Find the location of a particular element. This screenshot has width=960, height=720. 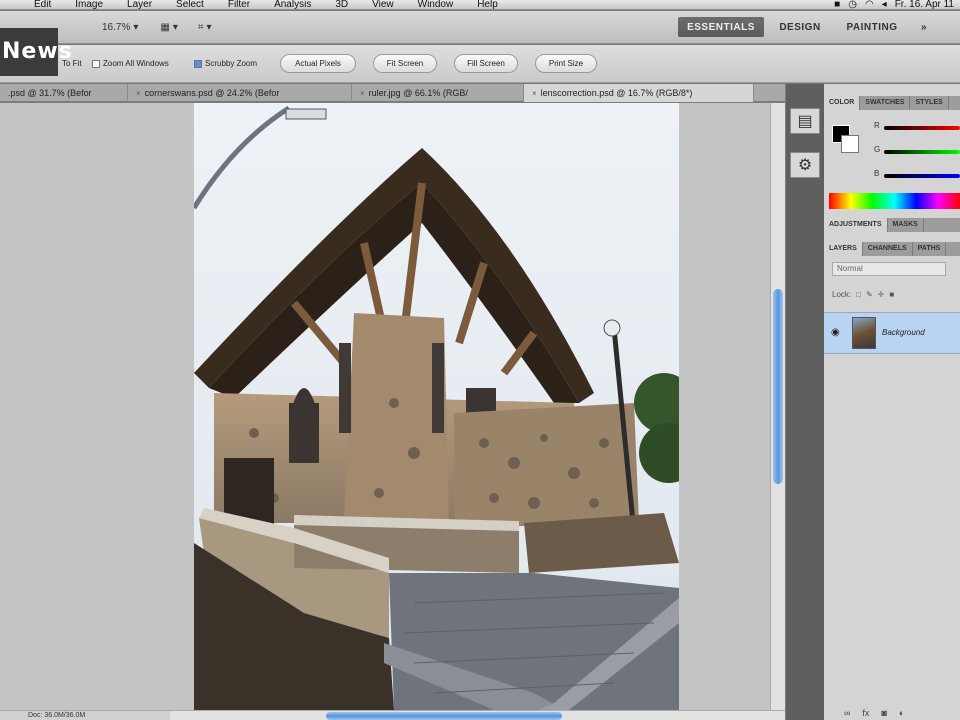

adjustments-panel-tabs: ADJUSTMENTS MASKS is located at coordinates (892, 225).